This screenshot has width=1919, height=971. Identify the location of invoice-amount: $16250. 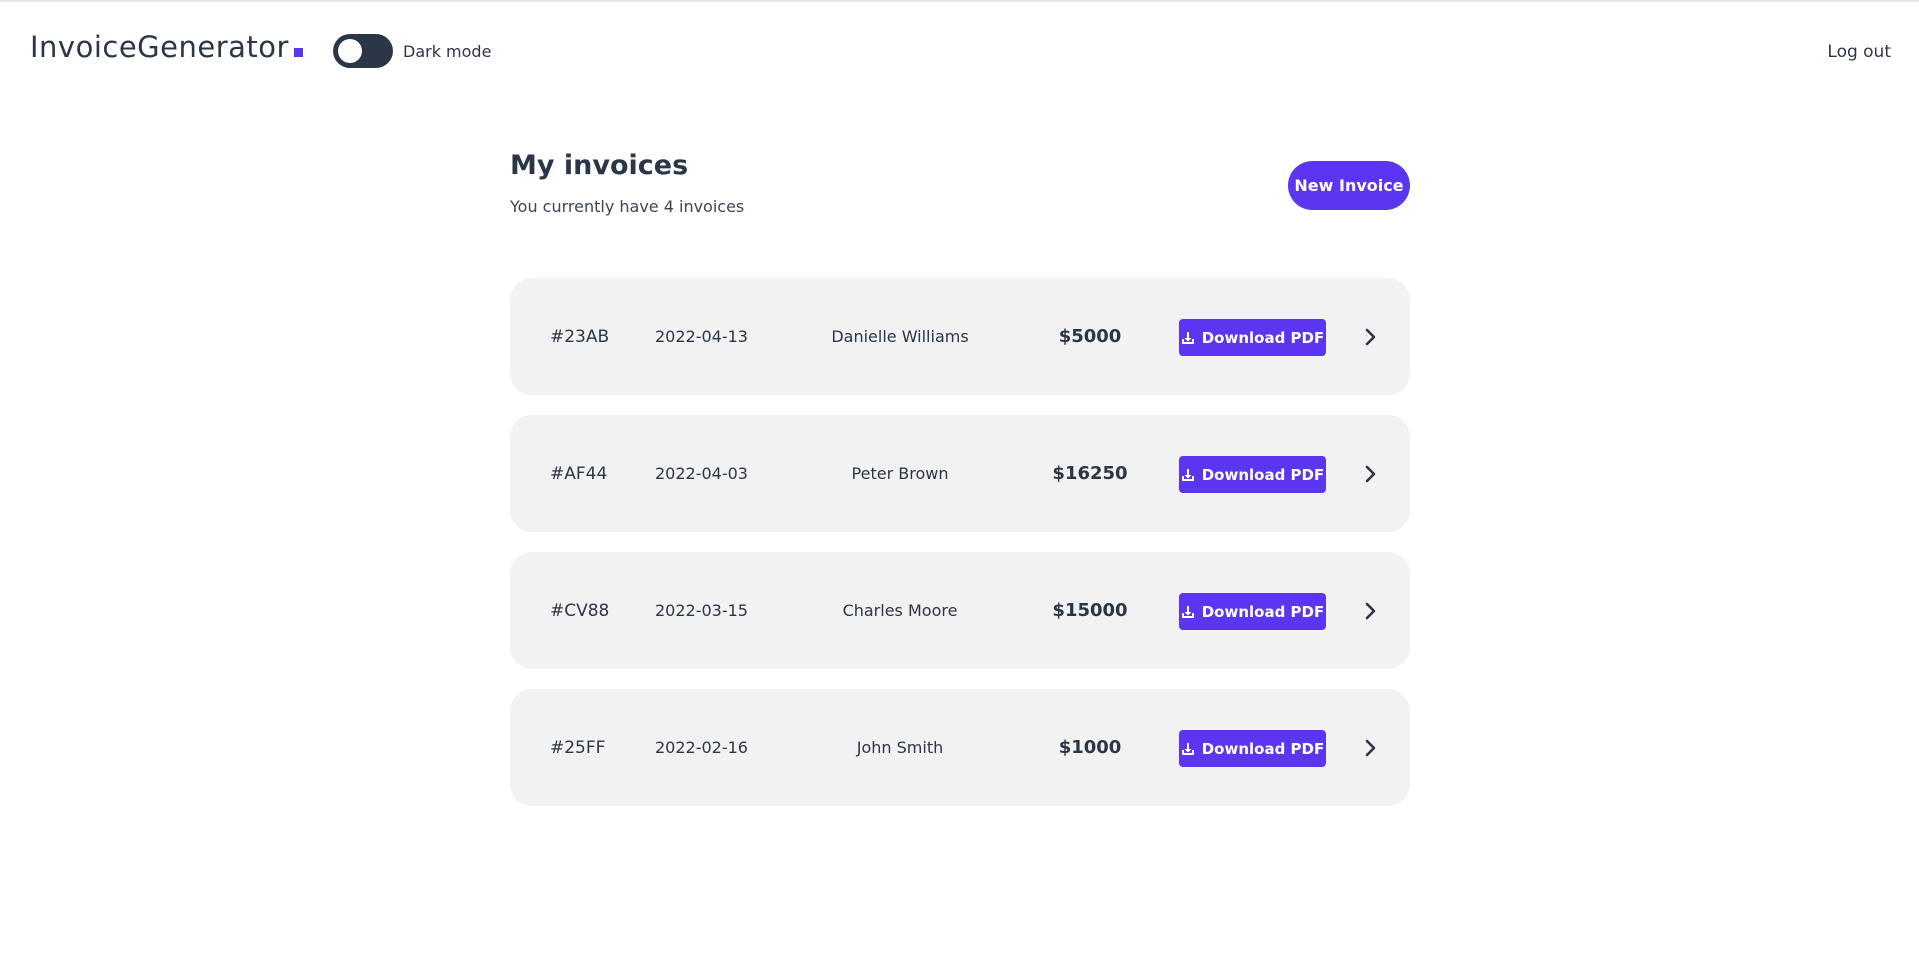
(1090, 473).